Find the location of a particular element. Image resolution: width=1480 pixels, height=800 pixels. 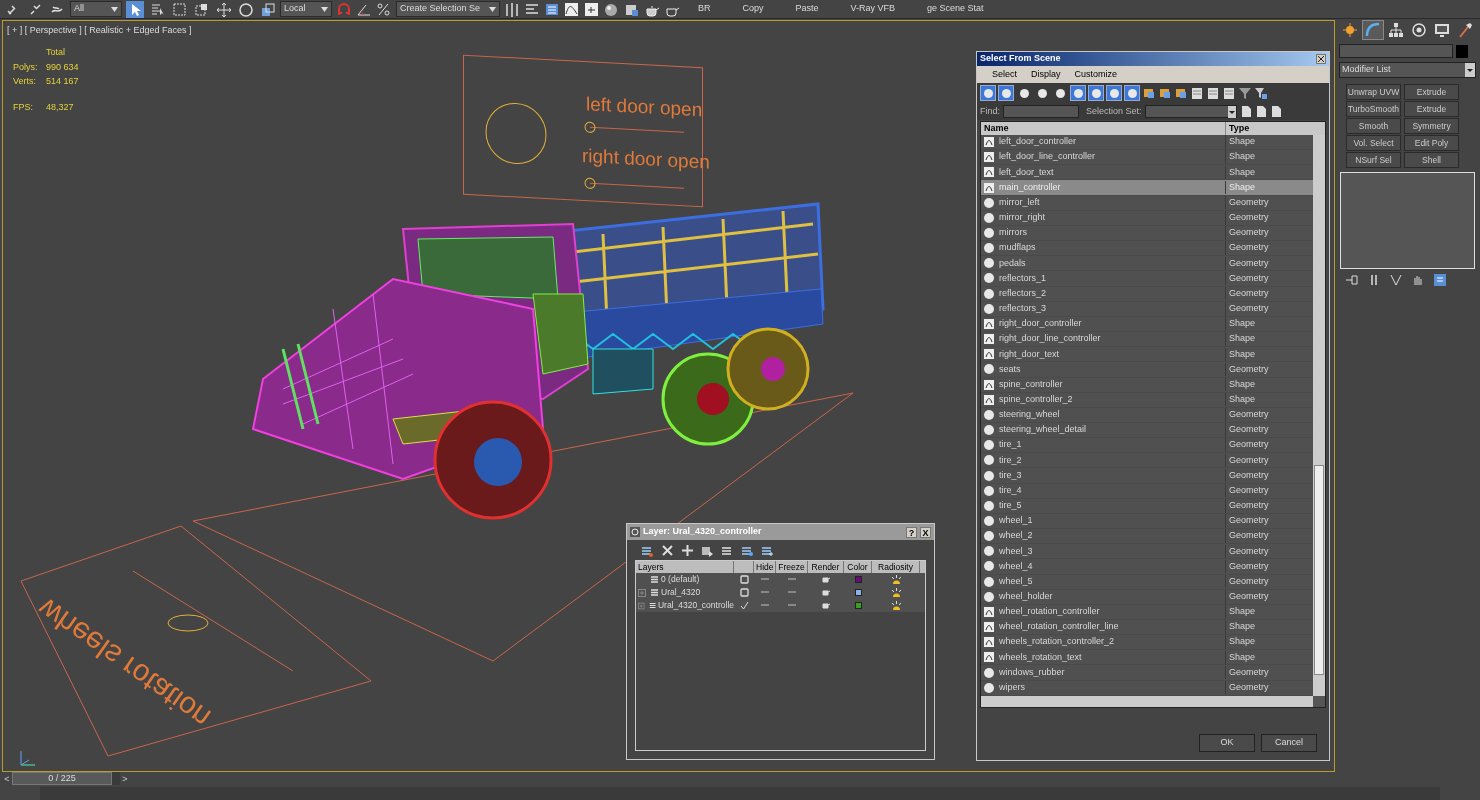

toolbar-button: Copy is located at coordinates (753, 9).